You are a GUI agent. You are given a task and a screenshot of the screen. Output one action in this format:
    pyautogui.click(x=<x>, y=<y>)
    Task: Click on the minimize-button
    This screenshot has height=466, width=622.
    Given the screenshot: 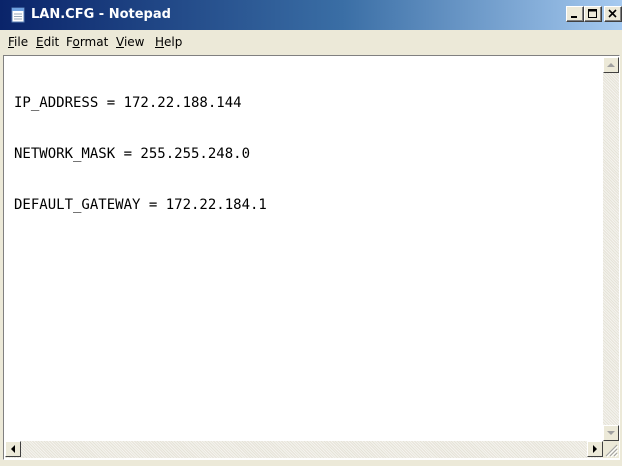 What is the action you would take?
    pyautogui.click(x=575, y=14)
    